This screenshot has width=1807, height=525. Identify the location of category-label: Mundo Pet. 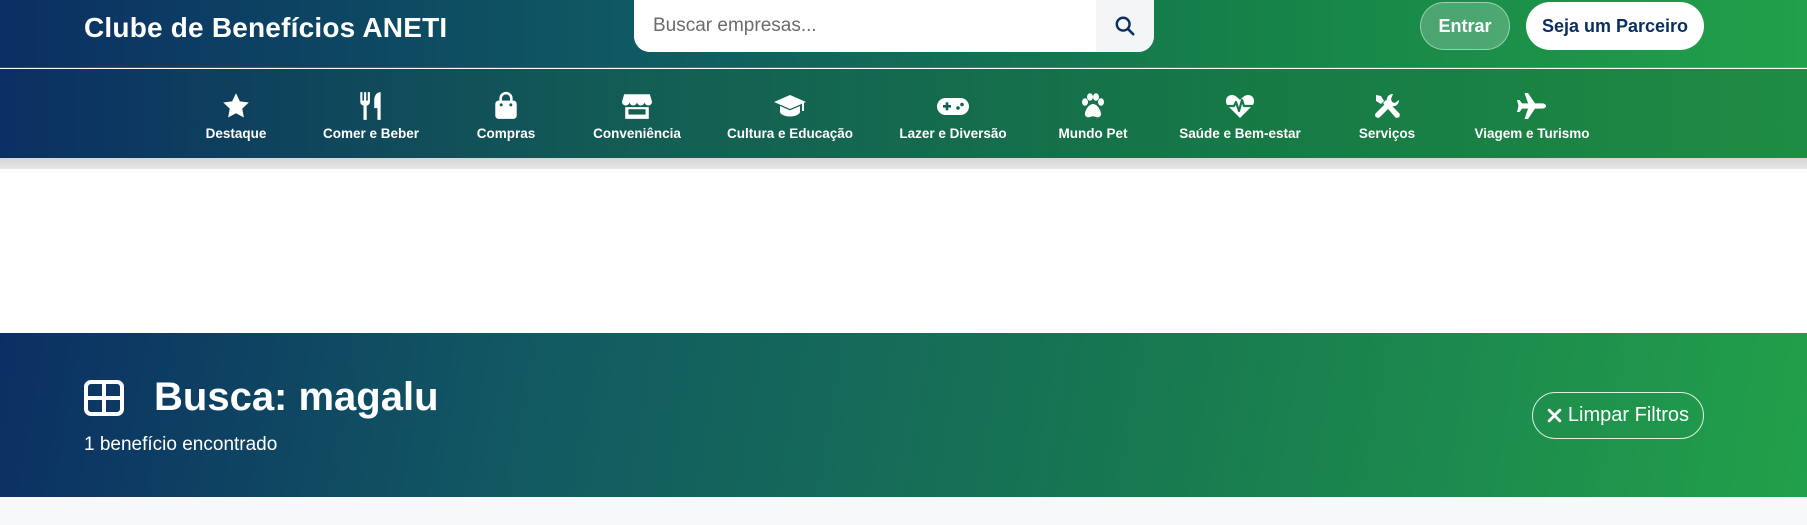
(1093, 133).